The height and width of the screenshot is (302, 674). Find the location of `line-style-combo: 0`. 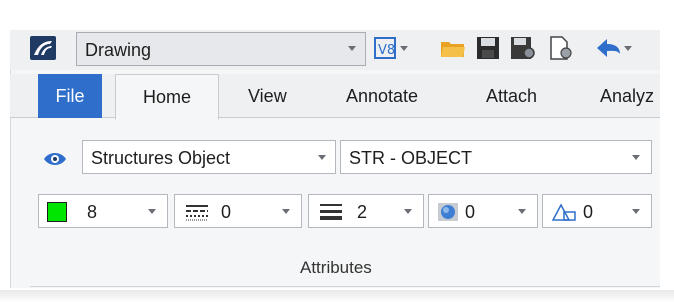

line-style-combo: 0 is located at coordinates (238, 211).